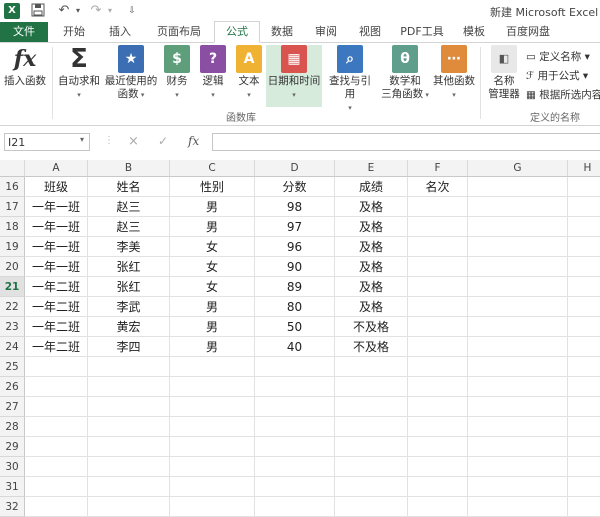  What do you see at coordinates (518, 467) in the screenshot?
I see `cell-g30` at bounding box center [518, 467].